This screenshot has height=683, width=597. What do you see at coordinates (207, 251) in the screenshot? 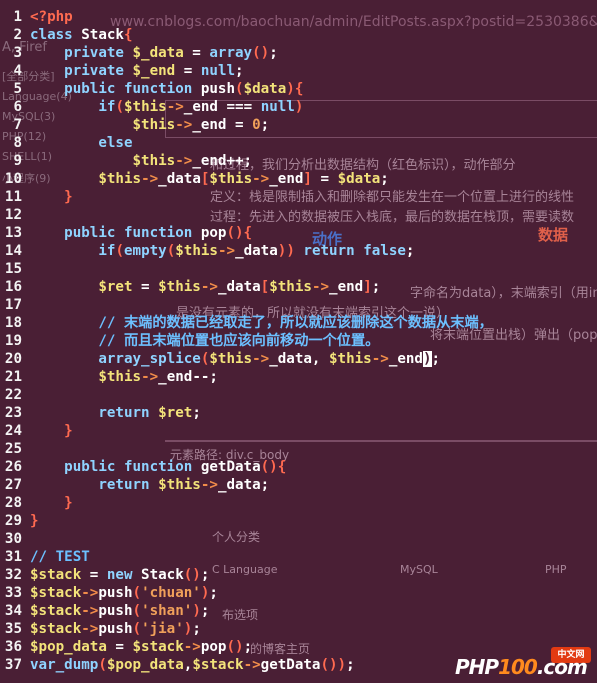
I see `code-line: 14 if(empty($this->_data)) return false;` at bounding box center [207, 251].